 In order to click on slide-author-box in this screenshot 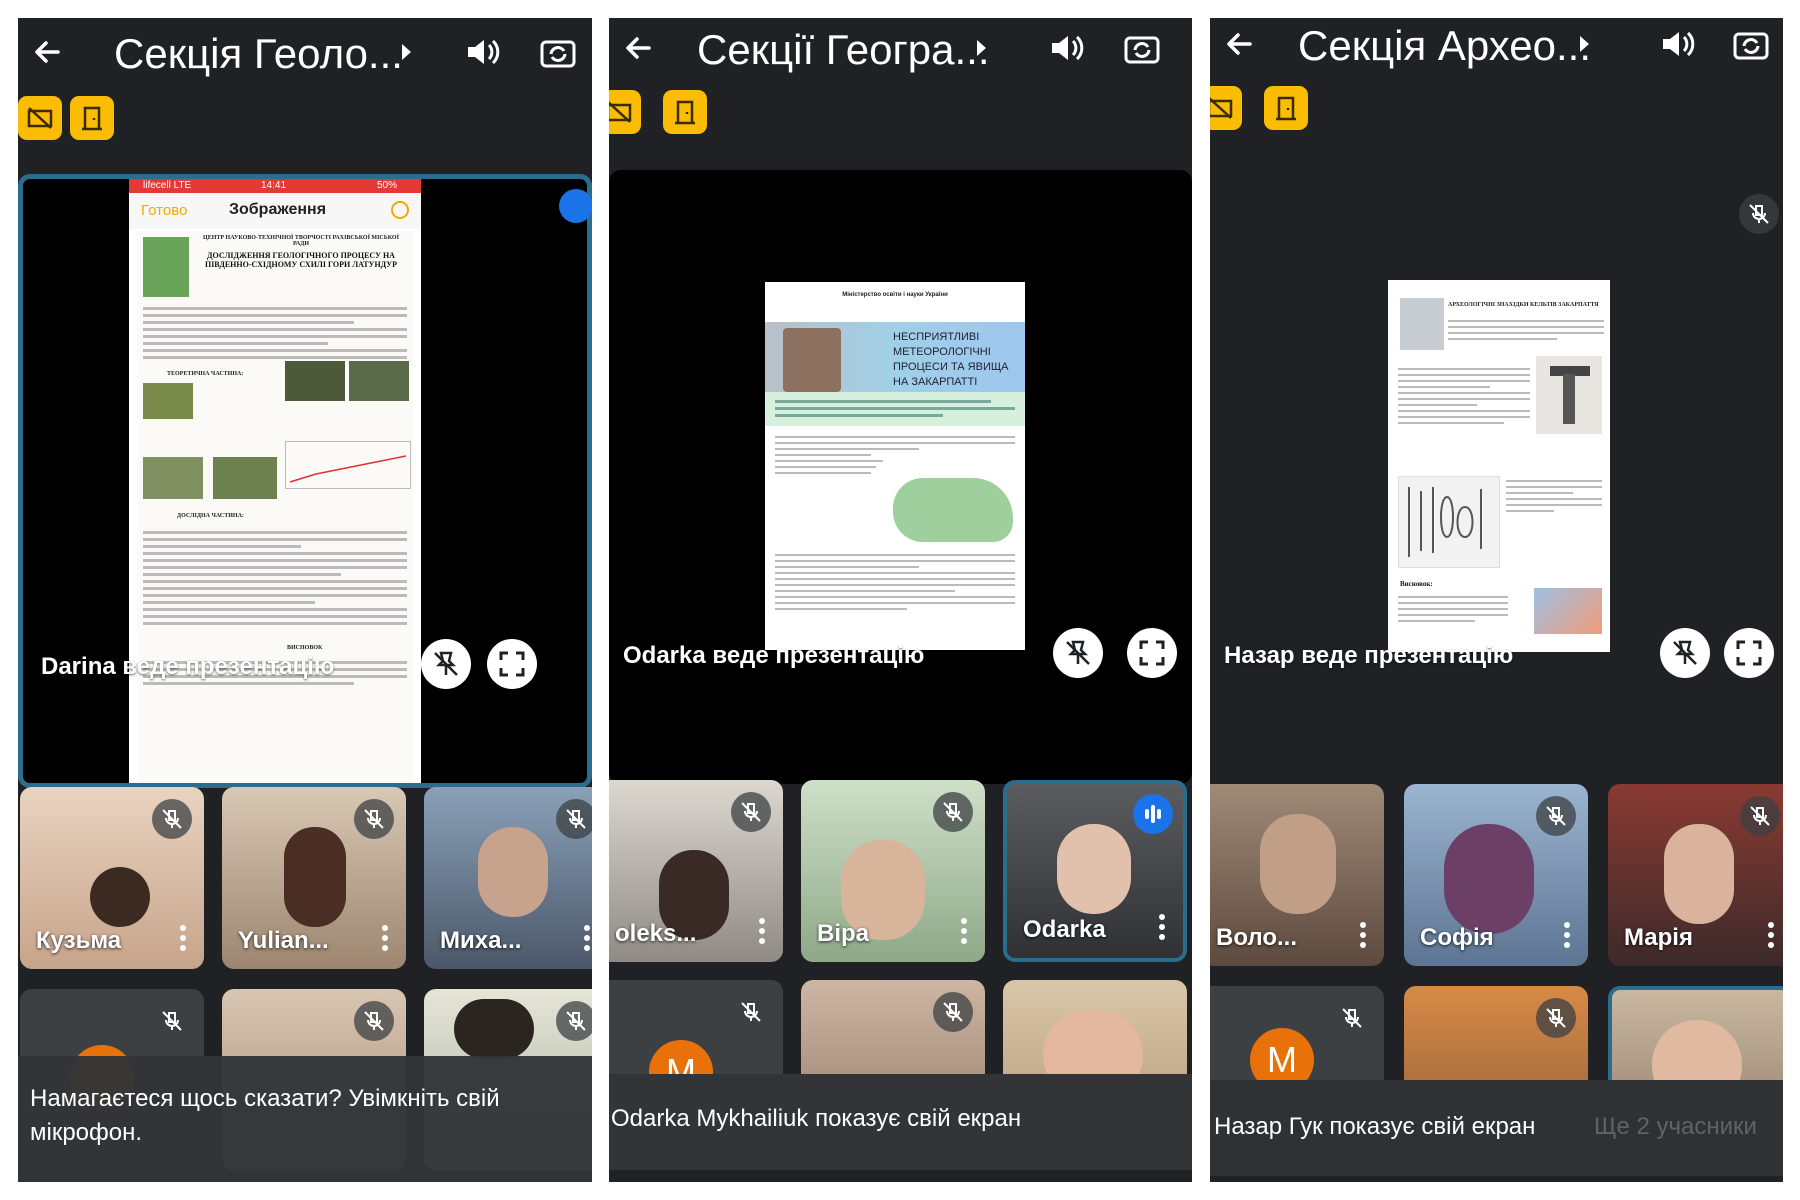, I will do `click(895, 409)`.